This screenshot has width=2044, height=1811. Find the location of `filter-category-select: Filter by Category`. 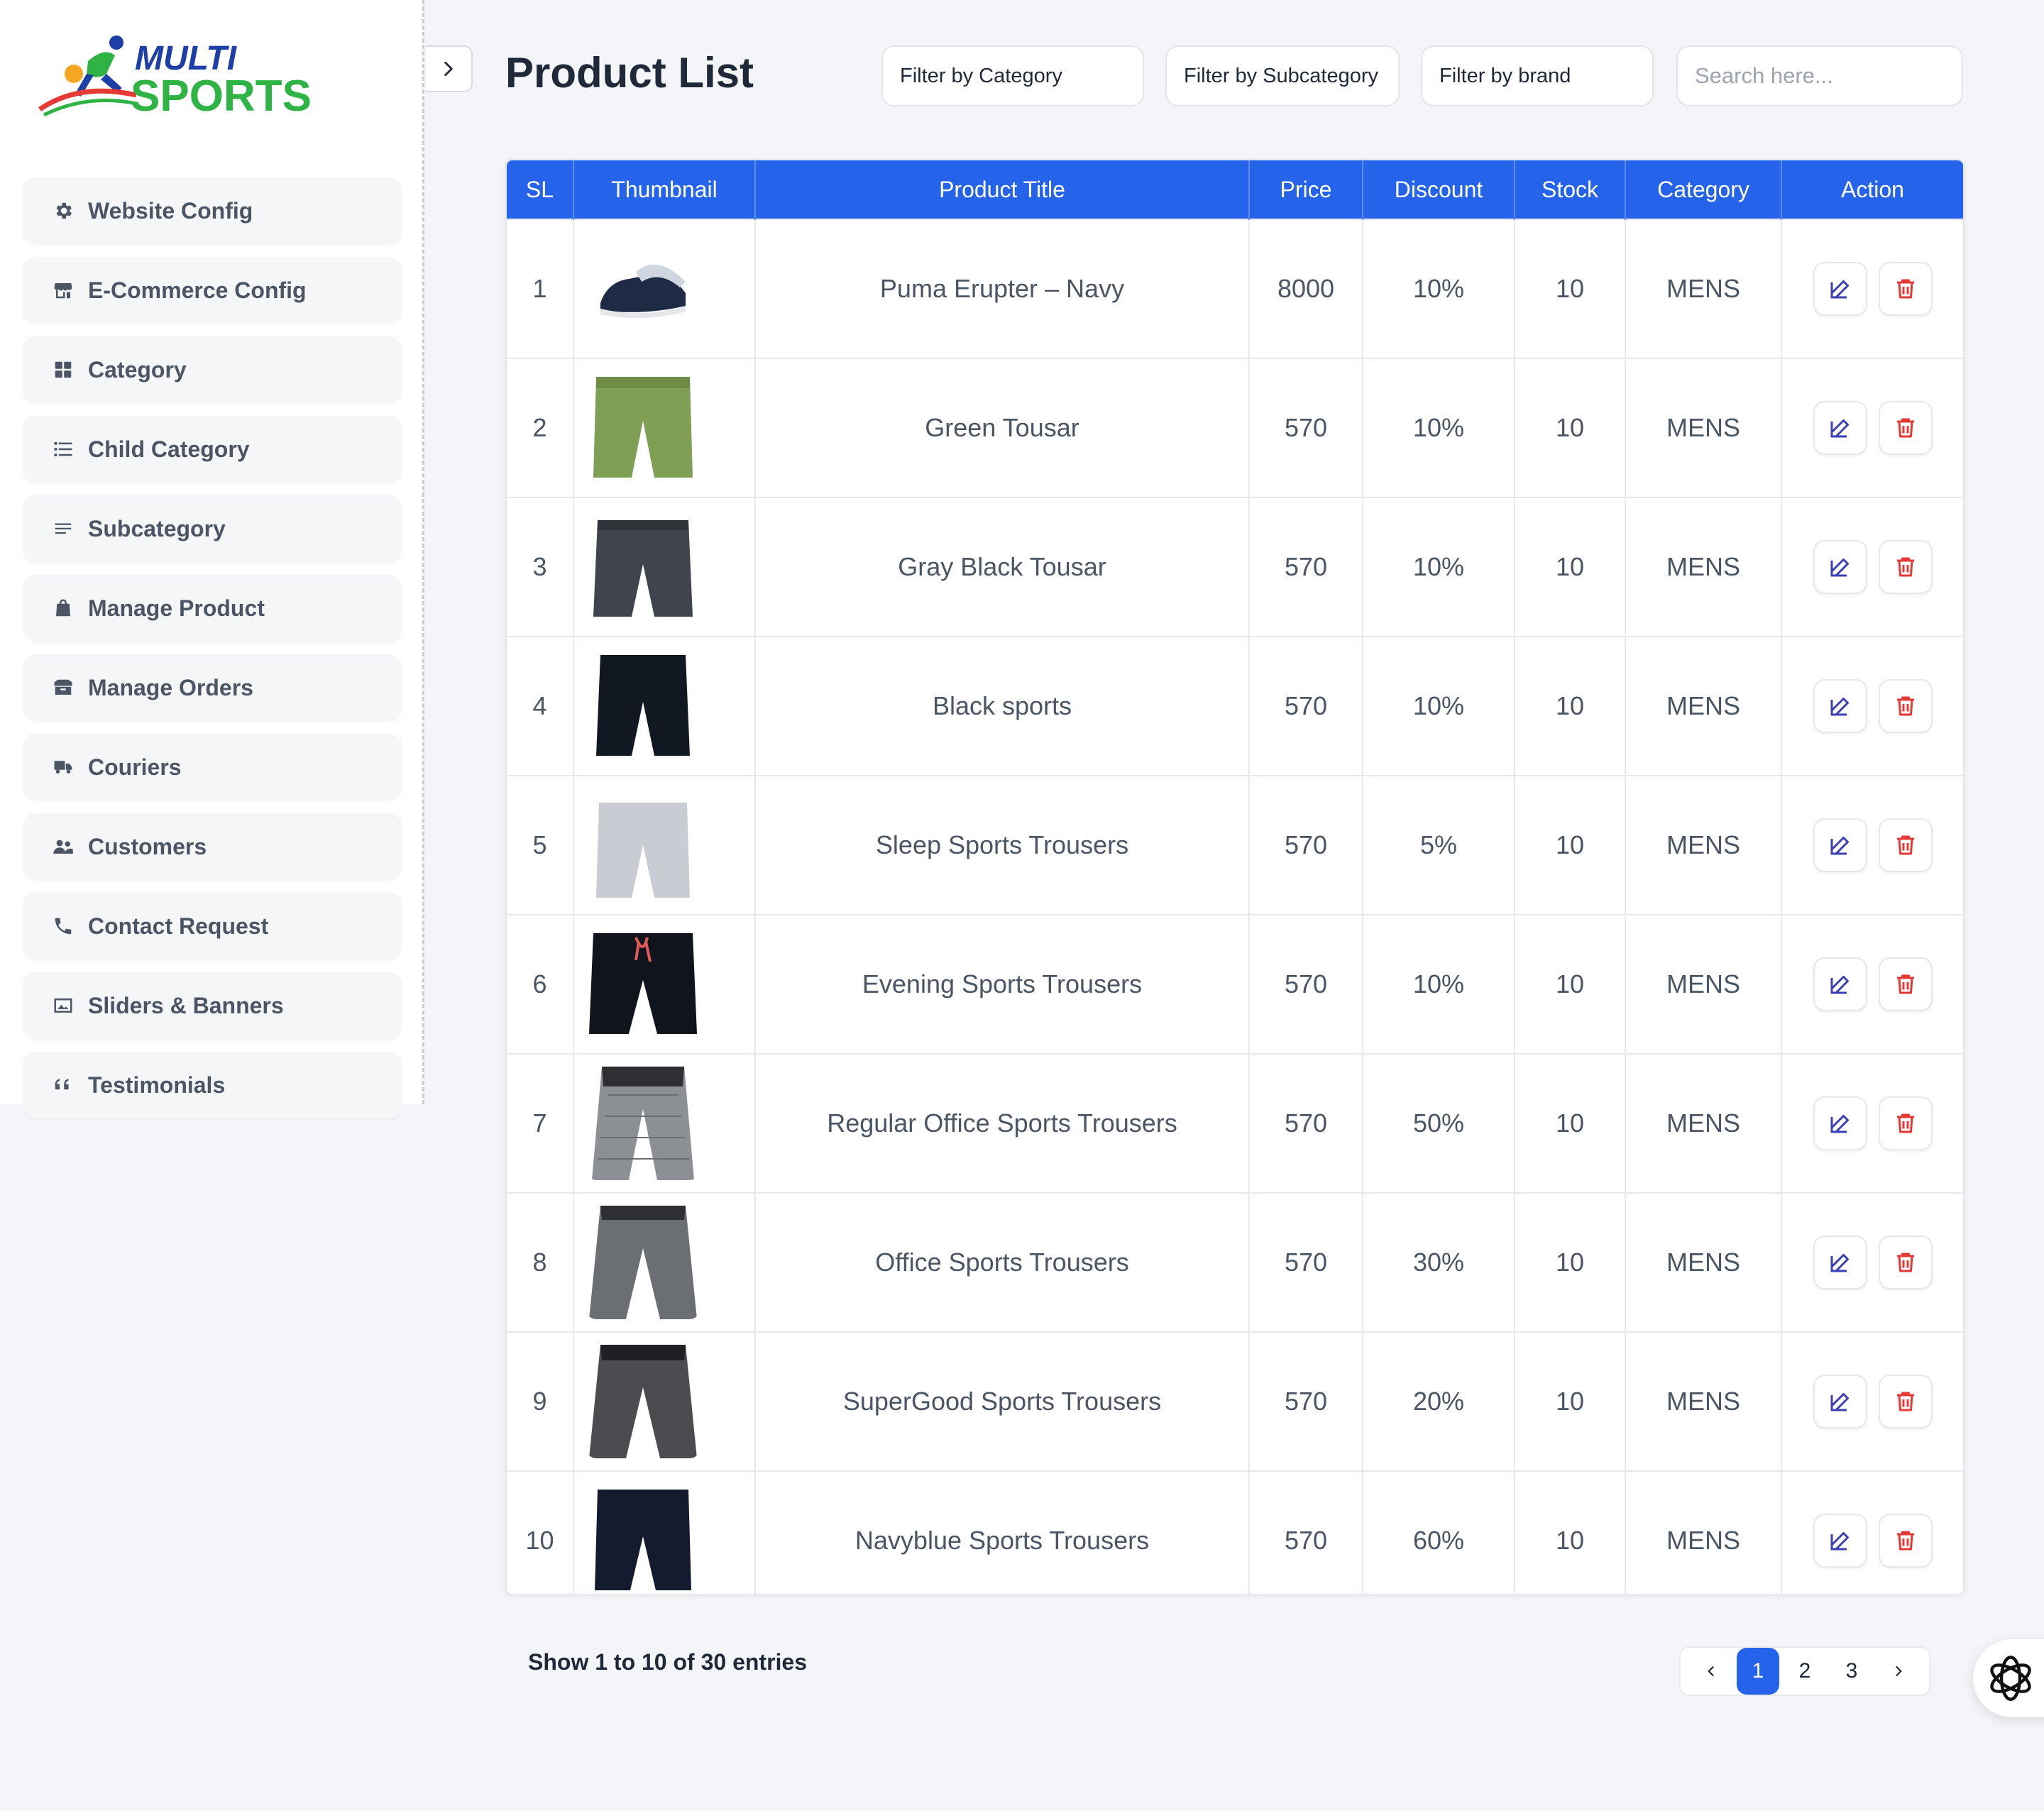

filter-category-select: Filter by Category is located at coordinates (1012, 75).